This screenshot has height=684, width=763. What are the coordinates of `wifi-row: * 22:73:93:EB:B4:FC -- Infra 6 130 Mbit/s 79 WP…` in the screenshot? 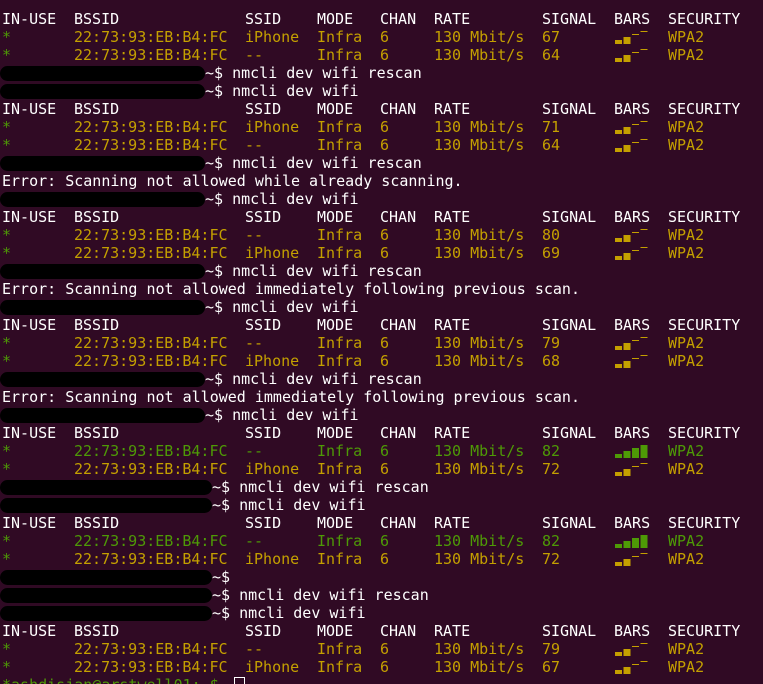 It's located at (381, 649).